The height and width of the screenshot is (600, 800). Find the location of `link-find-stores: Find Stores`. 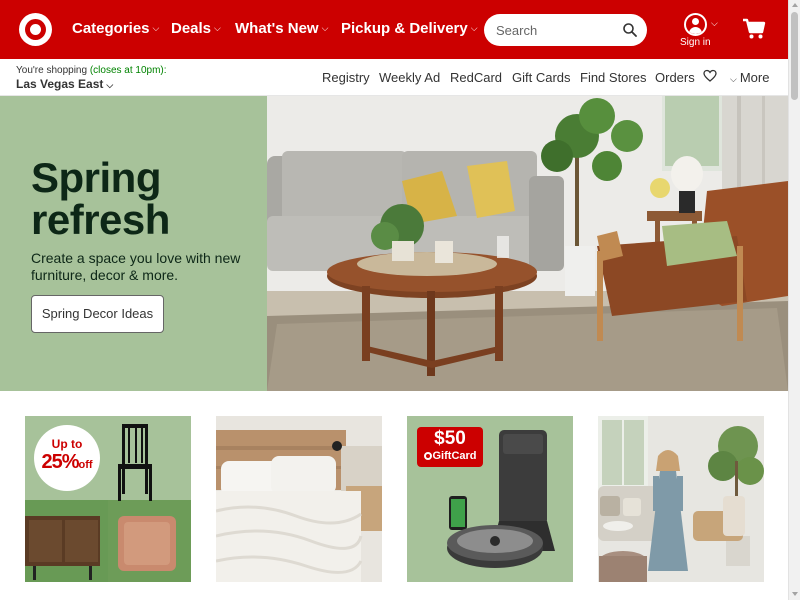

link-find-stores: Find Stores is located at coordinates (613, 77).